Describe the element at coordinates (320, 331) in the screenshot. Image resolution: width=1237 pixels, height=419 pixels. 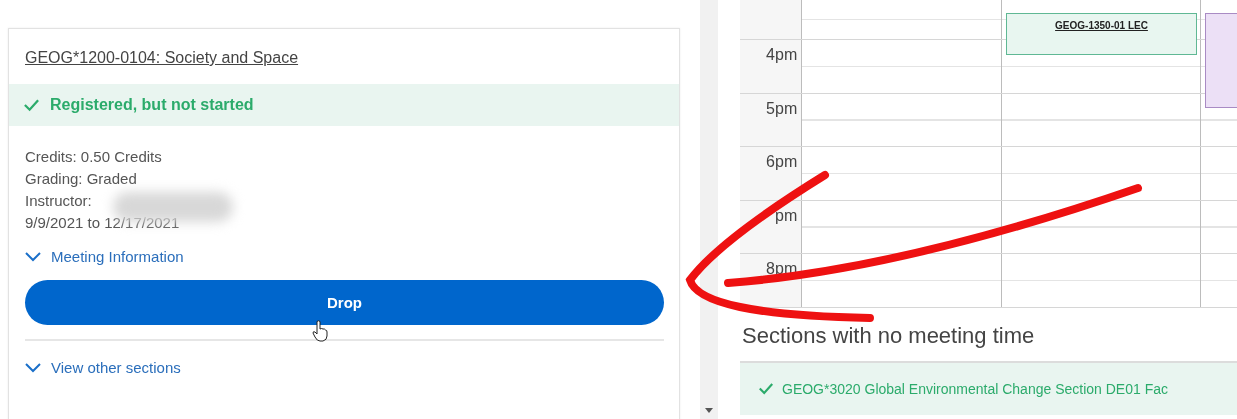
I see `hand-cursor-icon` at that location.